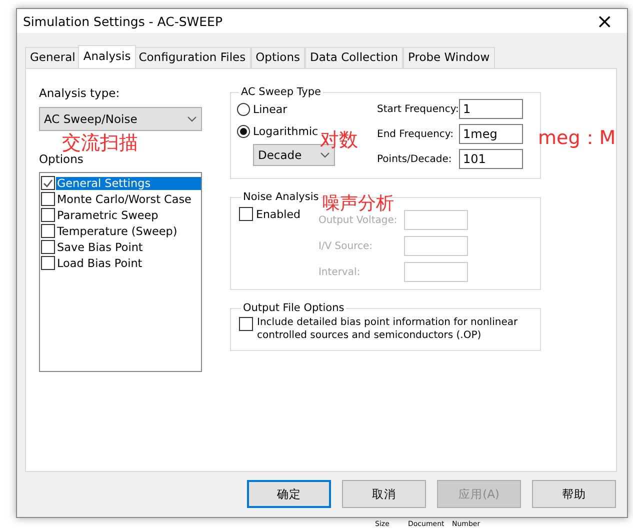  I want to click on field-label: Interval:, so click(339, 272).